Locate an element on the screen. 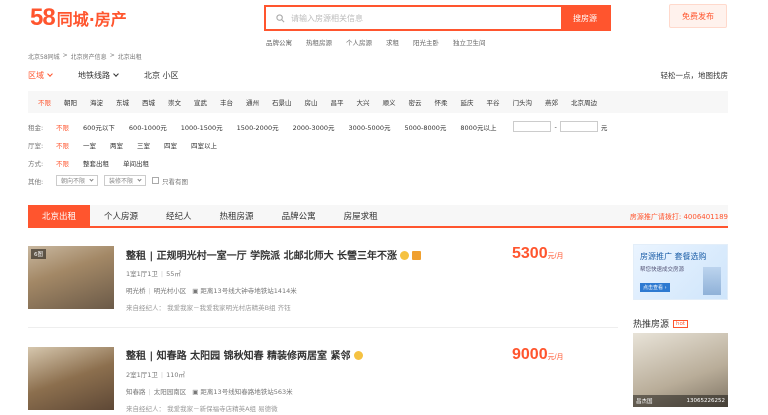 The image size is (768, 415). district-option: 朝阳 is located at coordinates (70, 102).